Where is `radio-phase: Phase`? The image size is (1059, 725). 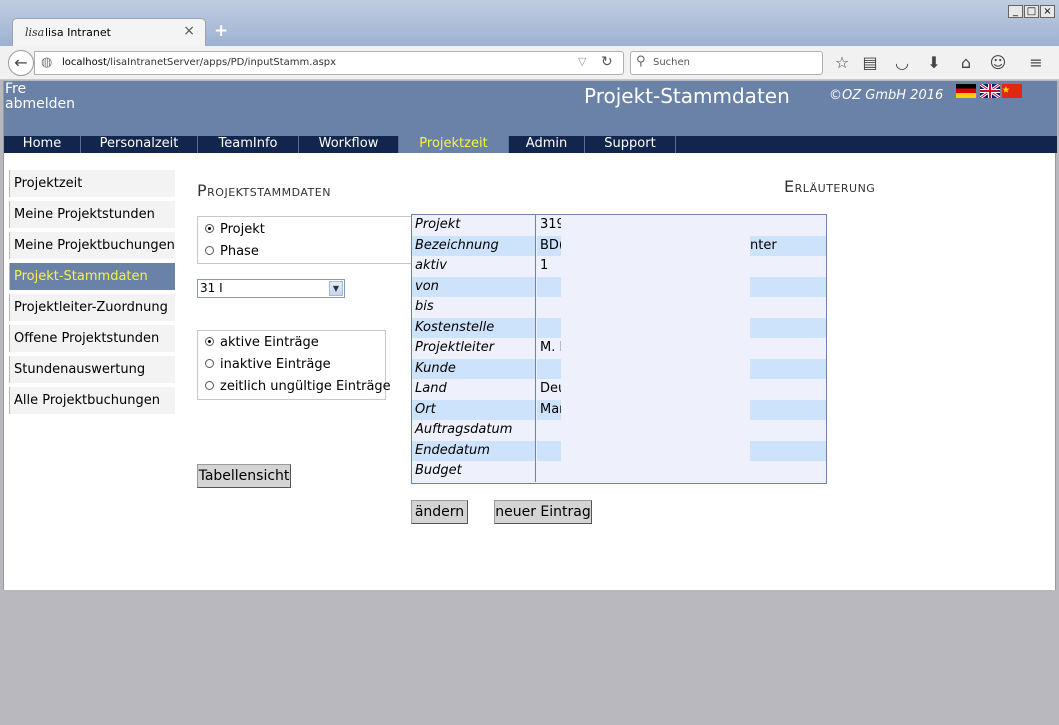
radio-phase: Phase is located at coordinates (232, 251).